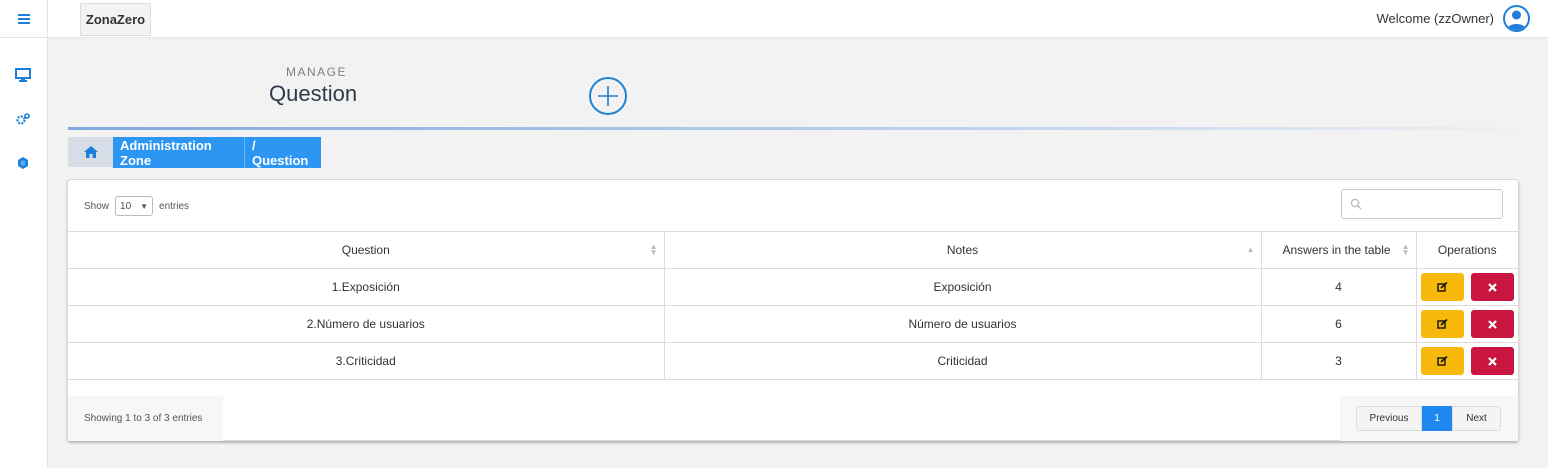 The height and width of the screenshot is (468, 1548). What do you see at coordinates (126, 206) in the screenshot?
I see `page-length-value: 10` at bounding box center [126, 206].